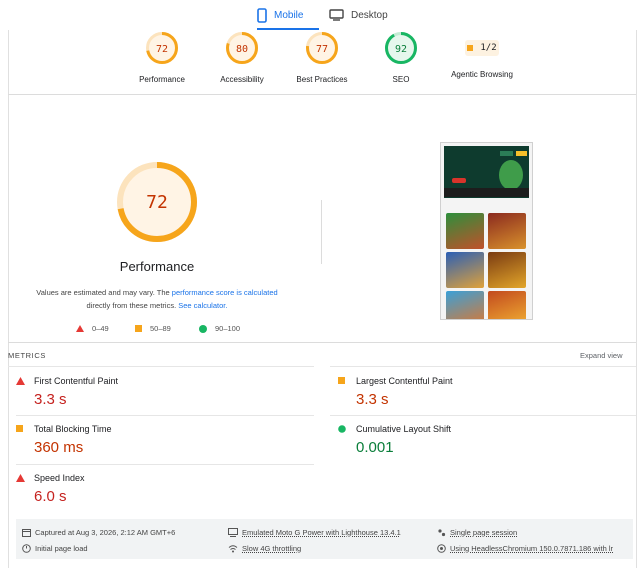 This screenshot has height=568, width=644. What do you see at coordinates (242, 79) in the screenshot?
I see `gauge-label: Accessibility` at bounding box center [242, 79].